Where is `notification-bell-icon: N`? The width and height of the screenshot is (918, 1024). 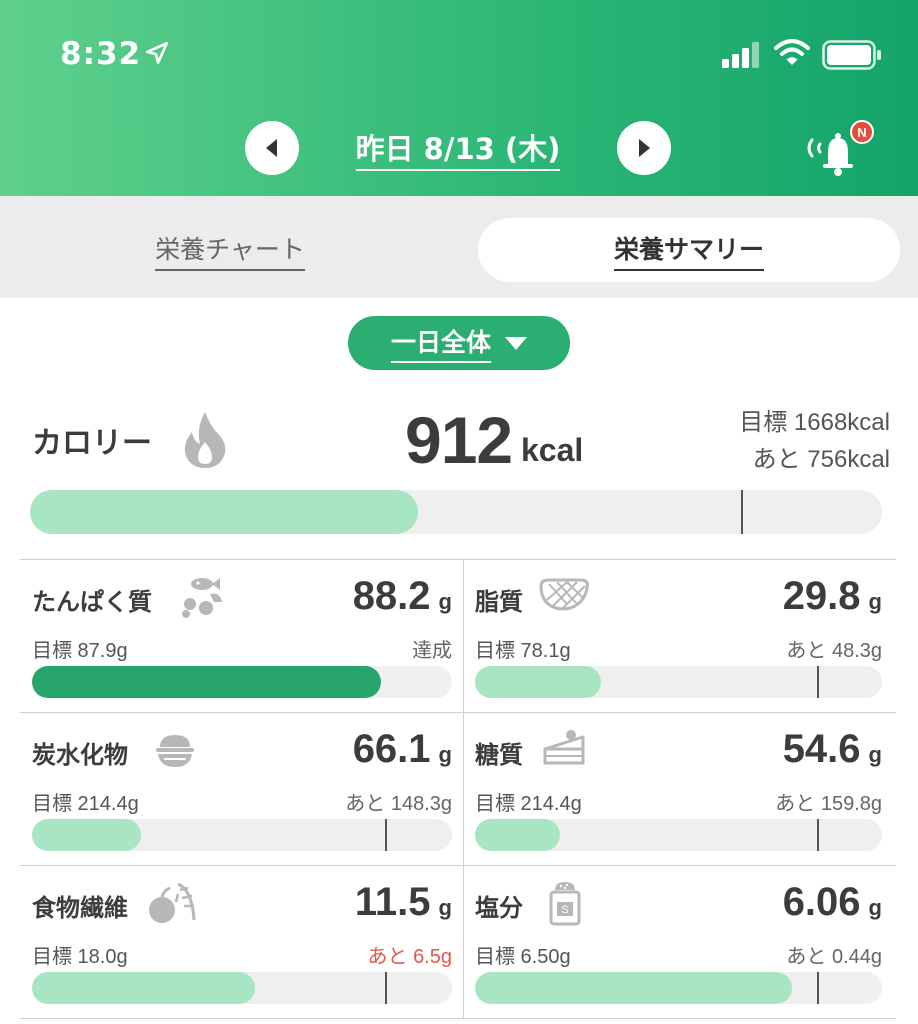 notification-bell-icon: N is located at coordinates (838, 148).